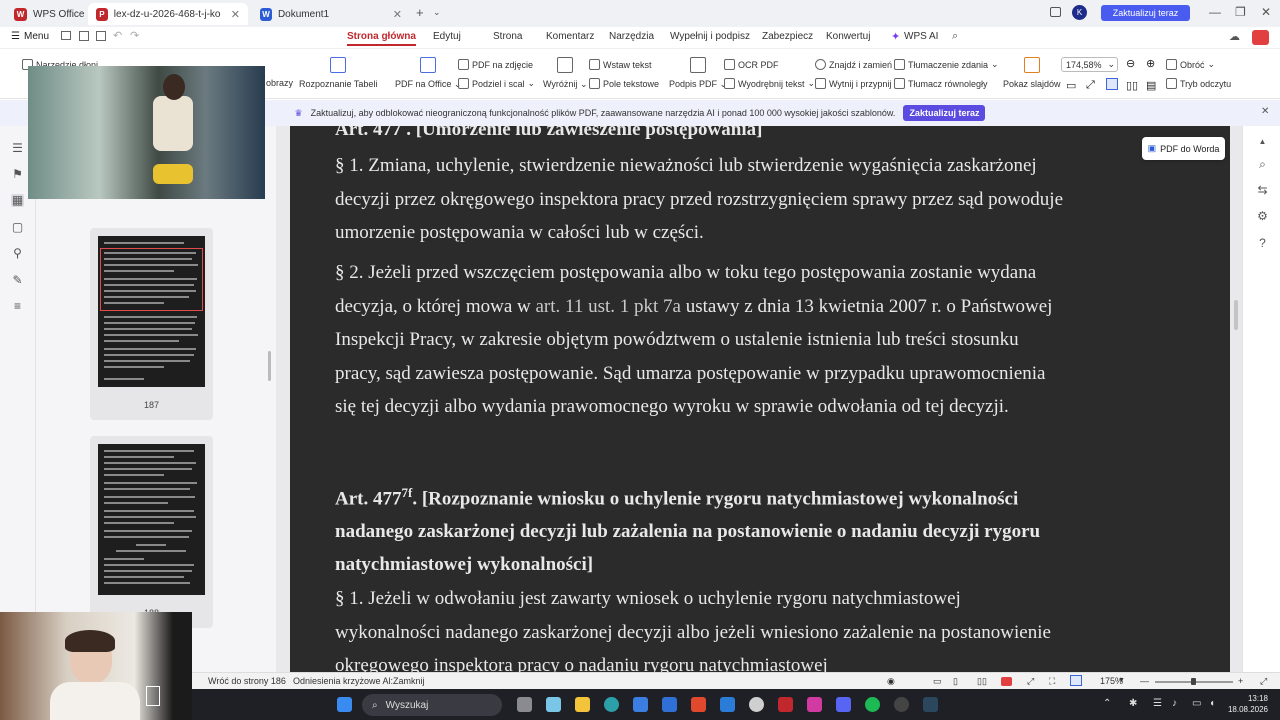 The image size is (1280, 720). Describe the element at coordinates (853, 83) in the screenshot. I see `cut-paste-button: Wytnij i przypnij` at that location.